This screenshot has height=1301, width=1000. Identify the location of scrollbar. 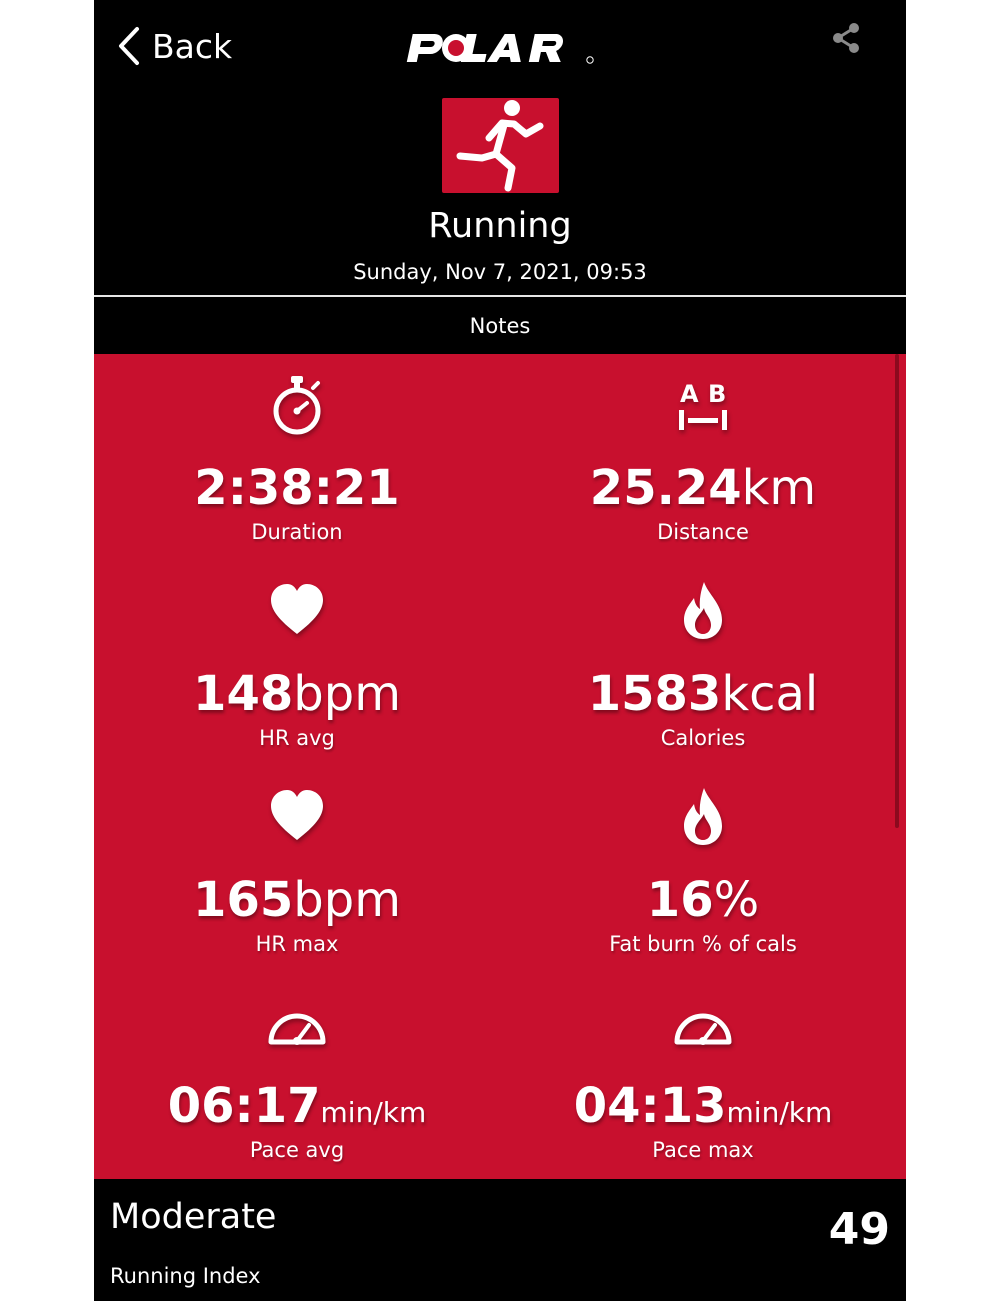
(897, 591).